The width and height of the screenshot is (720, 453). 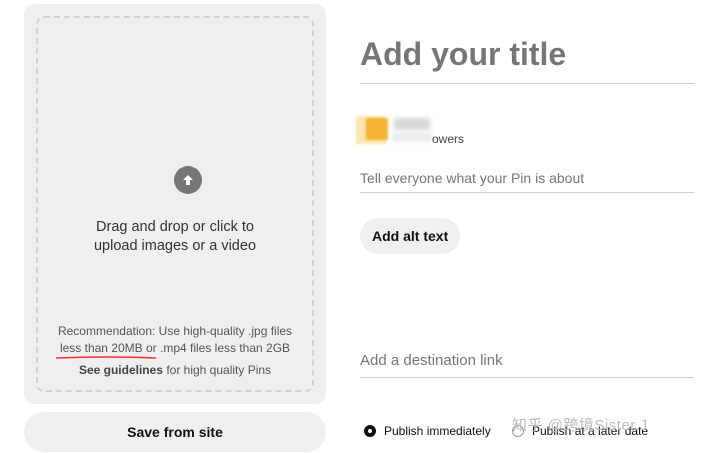 I want to click on drop-line-2: upload images or a video, so click(x=175, y=246).